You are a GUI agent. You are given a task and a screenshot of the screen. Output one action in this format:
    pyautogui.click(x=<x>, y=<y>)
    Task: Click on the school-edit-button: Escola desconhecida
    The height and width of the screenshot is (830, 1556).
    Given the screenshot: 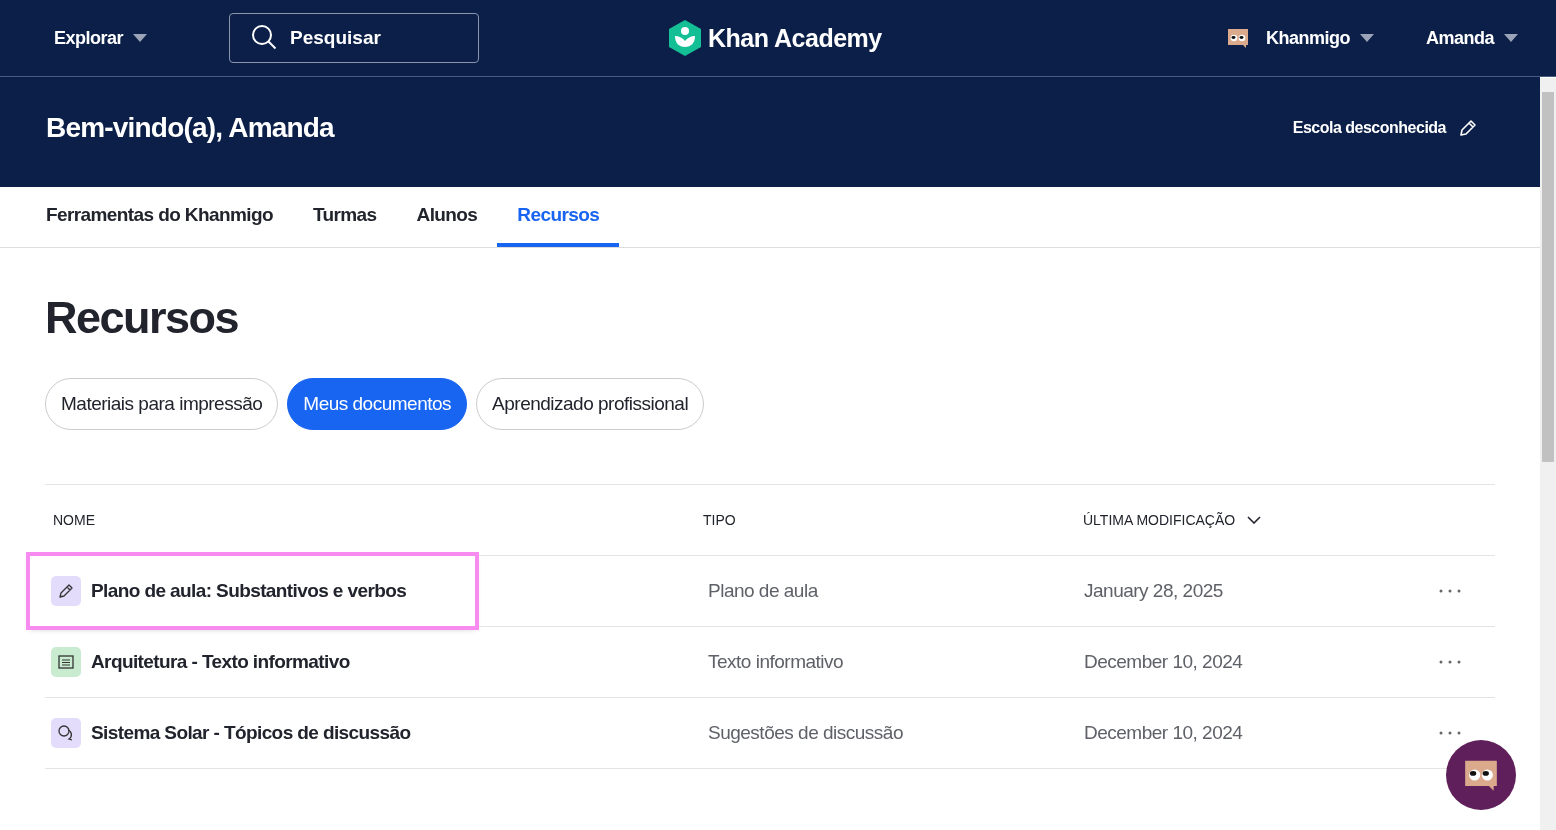 What is the action you would take?
    pyautogui.click(x=1385, y=128)
    